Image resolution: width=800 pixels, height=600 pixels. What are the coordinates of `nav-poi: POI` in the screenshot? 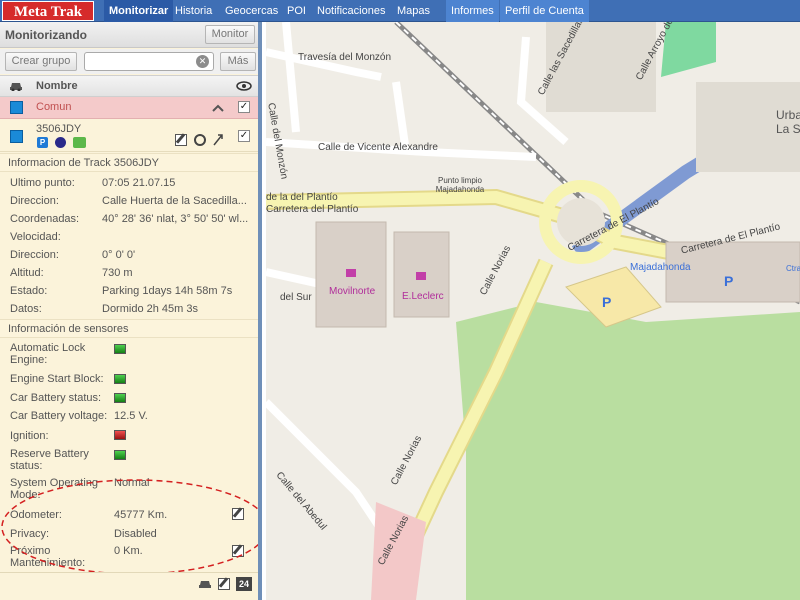 It's located at (296, 11).